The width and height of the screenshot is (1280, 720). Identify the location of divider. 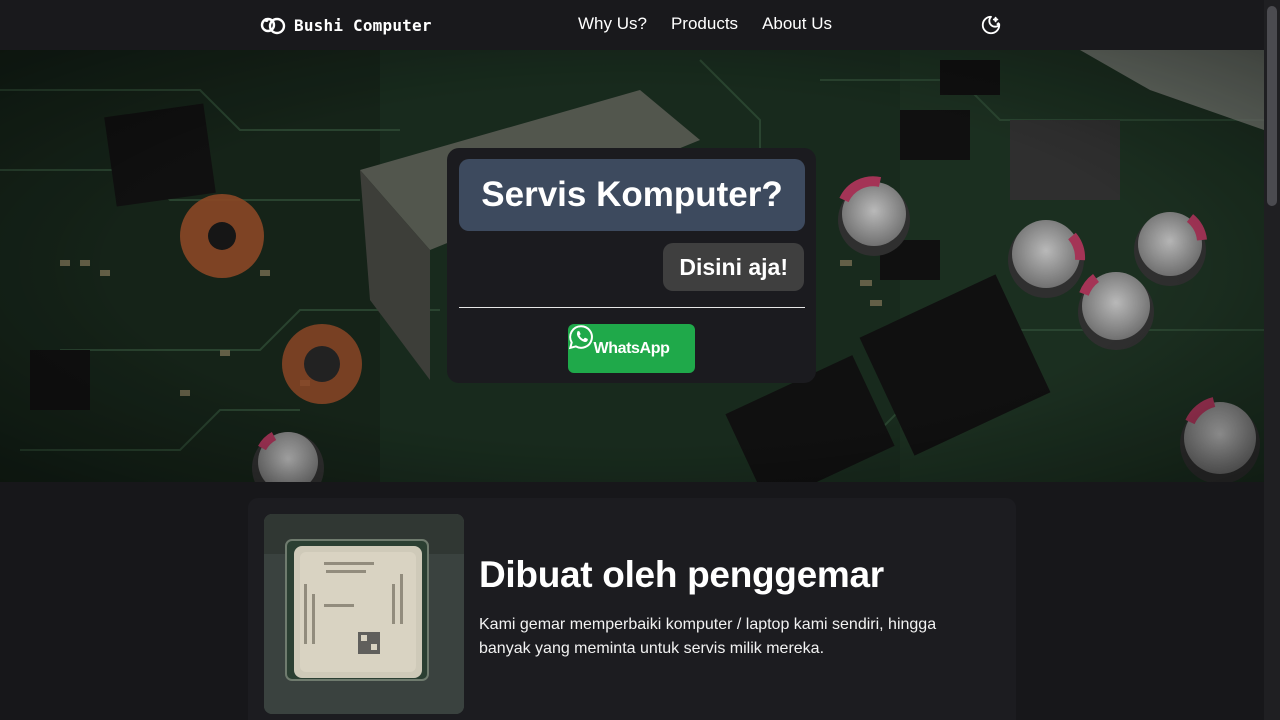
(632, 307).